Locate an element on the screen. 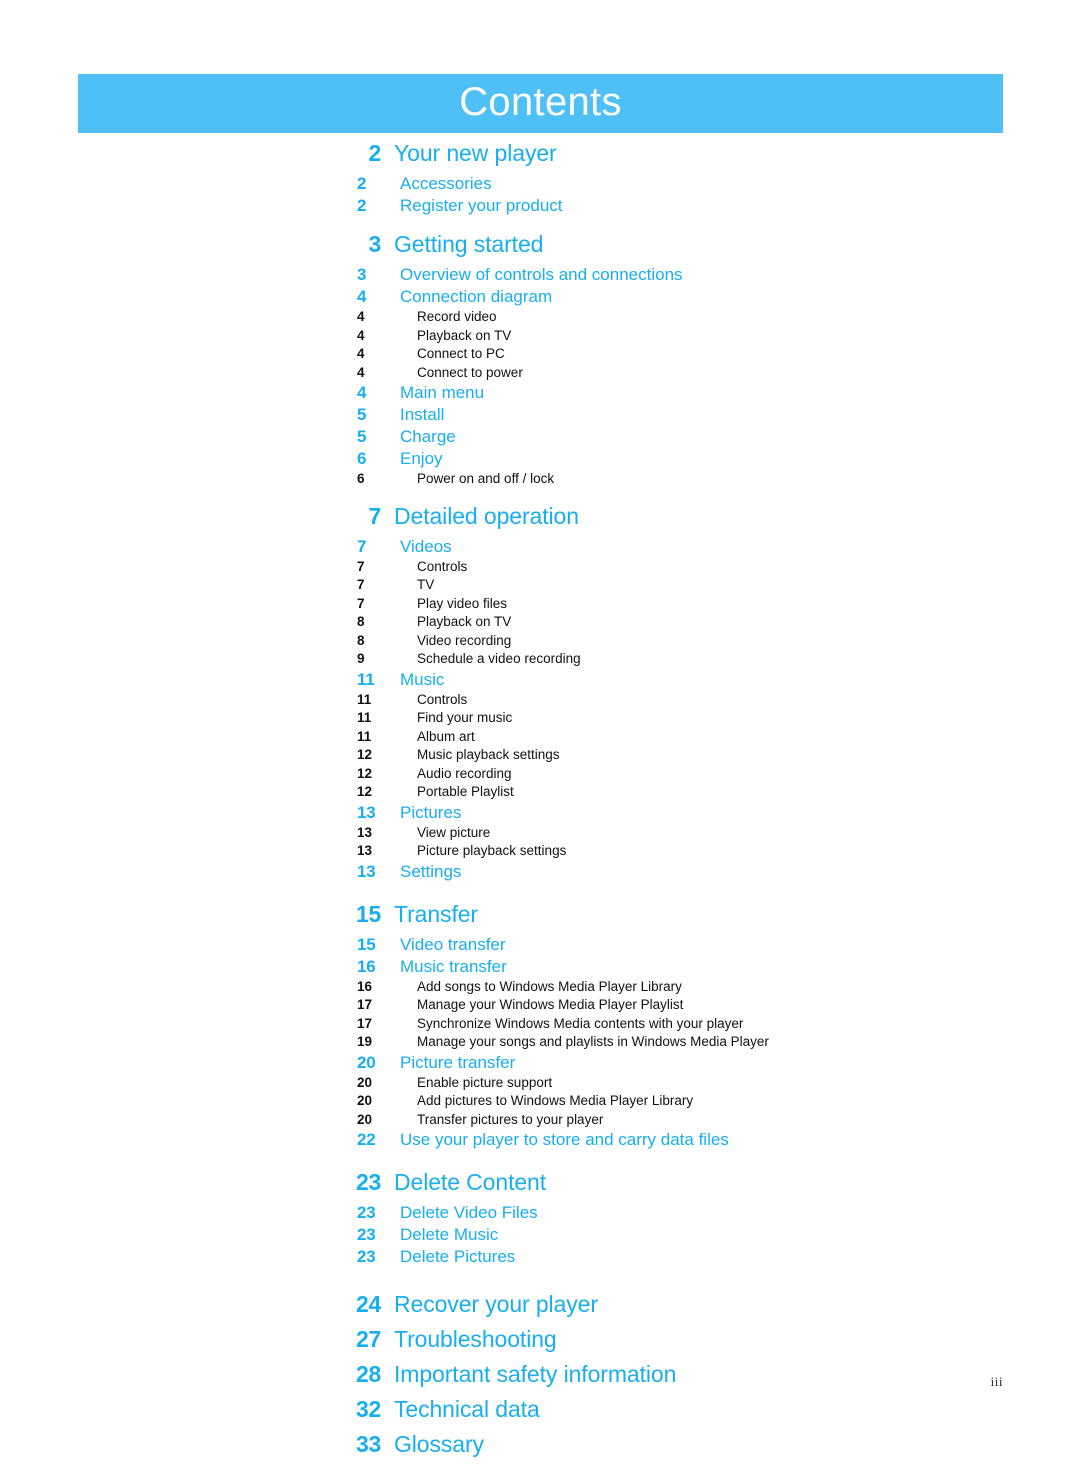  toc-entry-level-3: 12 Portable Playlist is located at coordinates (540, 793).